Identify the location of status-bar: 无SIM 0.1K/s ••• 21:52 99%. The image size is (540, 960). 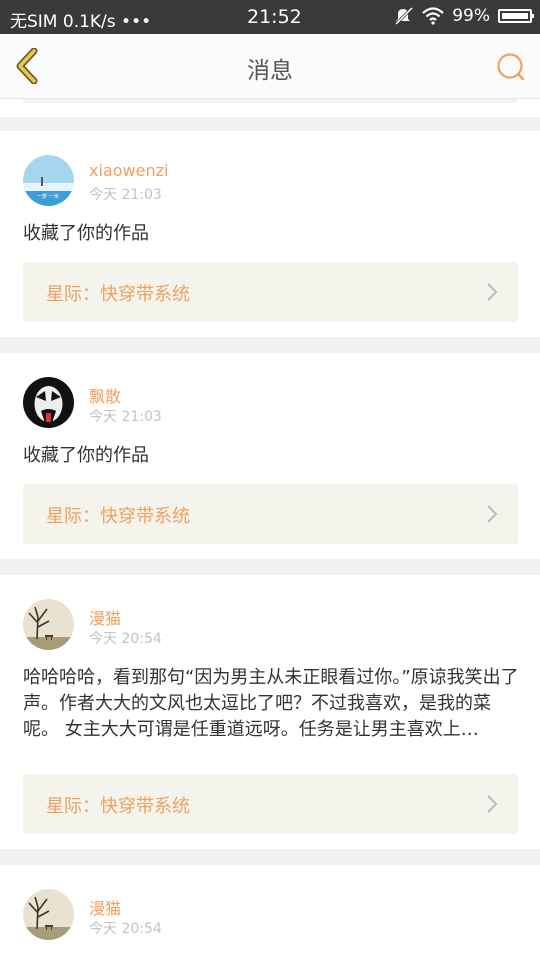
(270, 17).